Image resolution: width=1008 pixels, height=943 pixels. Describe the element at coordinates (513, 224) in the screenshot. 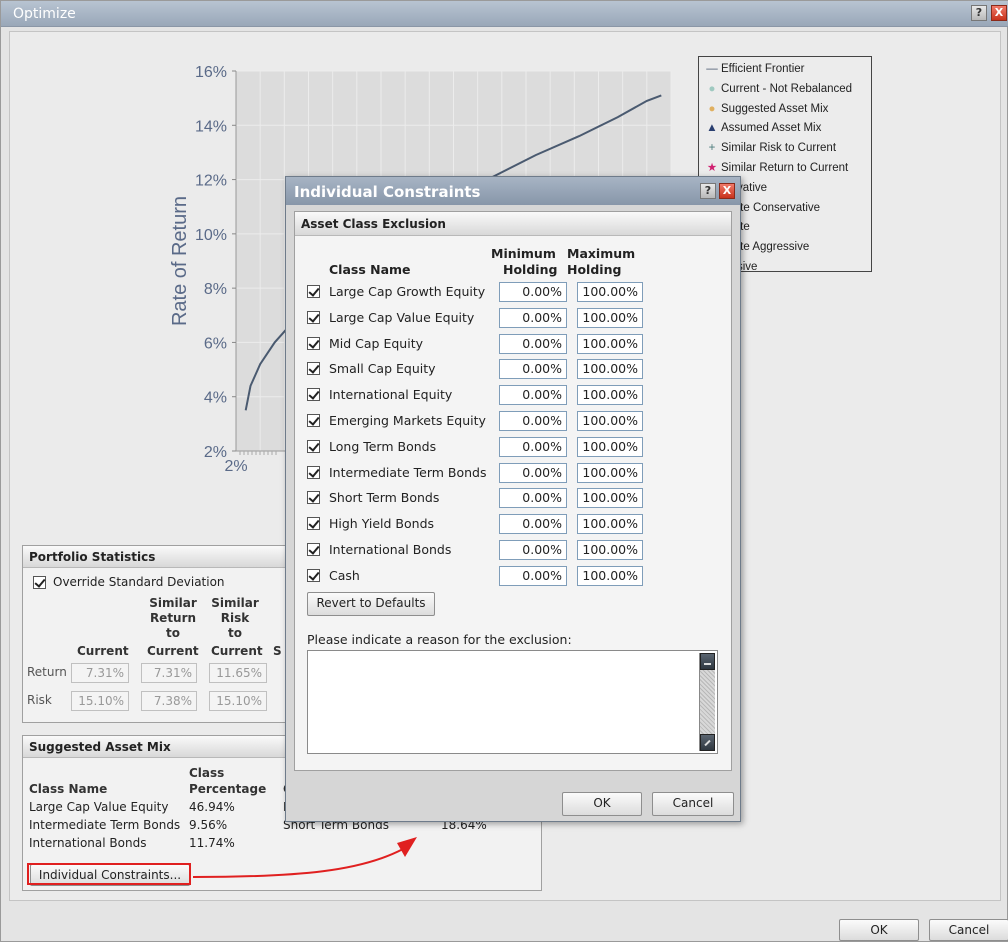

I see `asset-class-exclusion-title: Asset Class Exclusion` at that location.